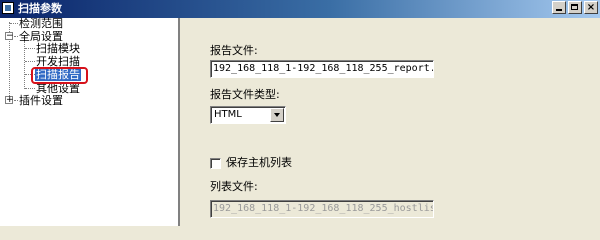  I want to click on report-type-value: HTML, so click(228, 114).